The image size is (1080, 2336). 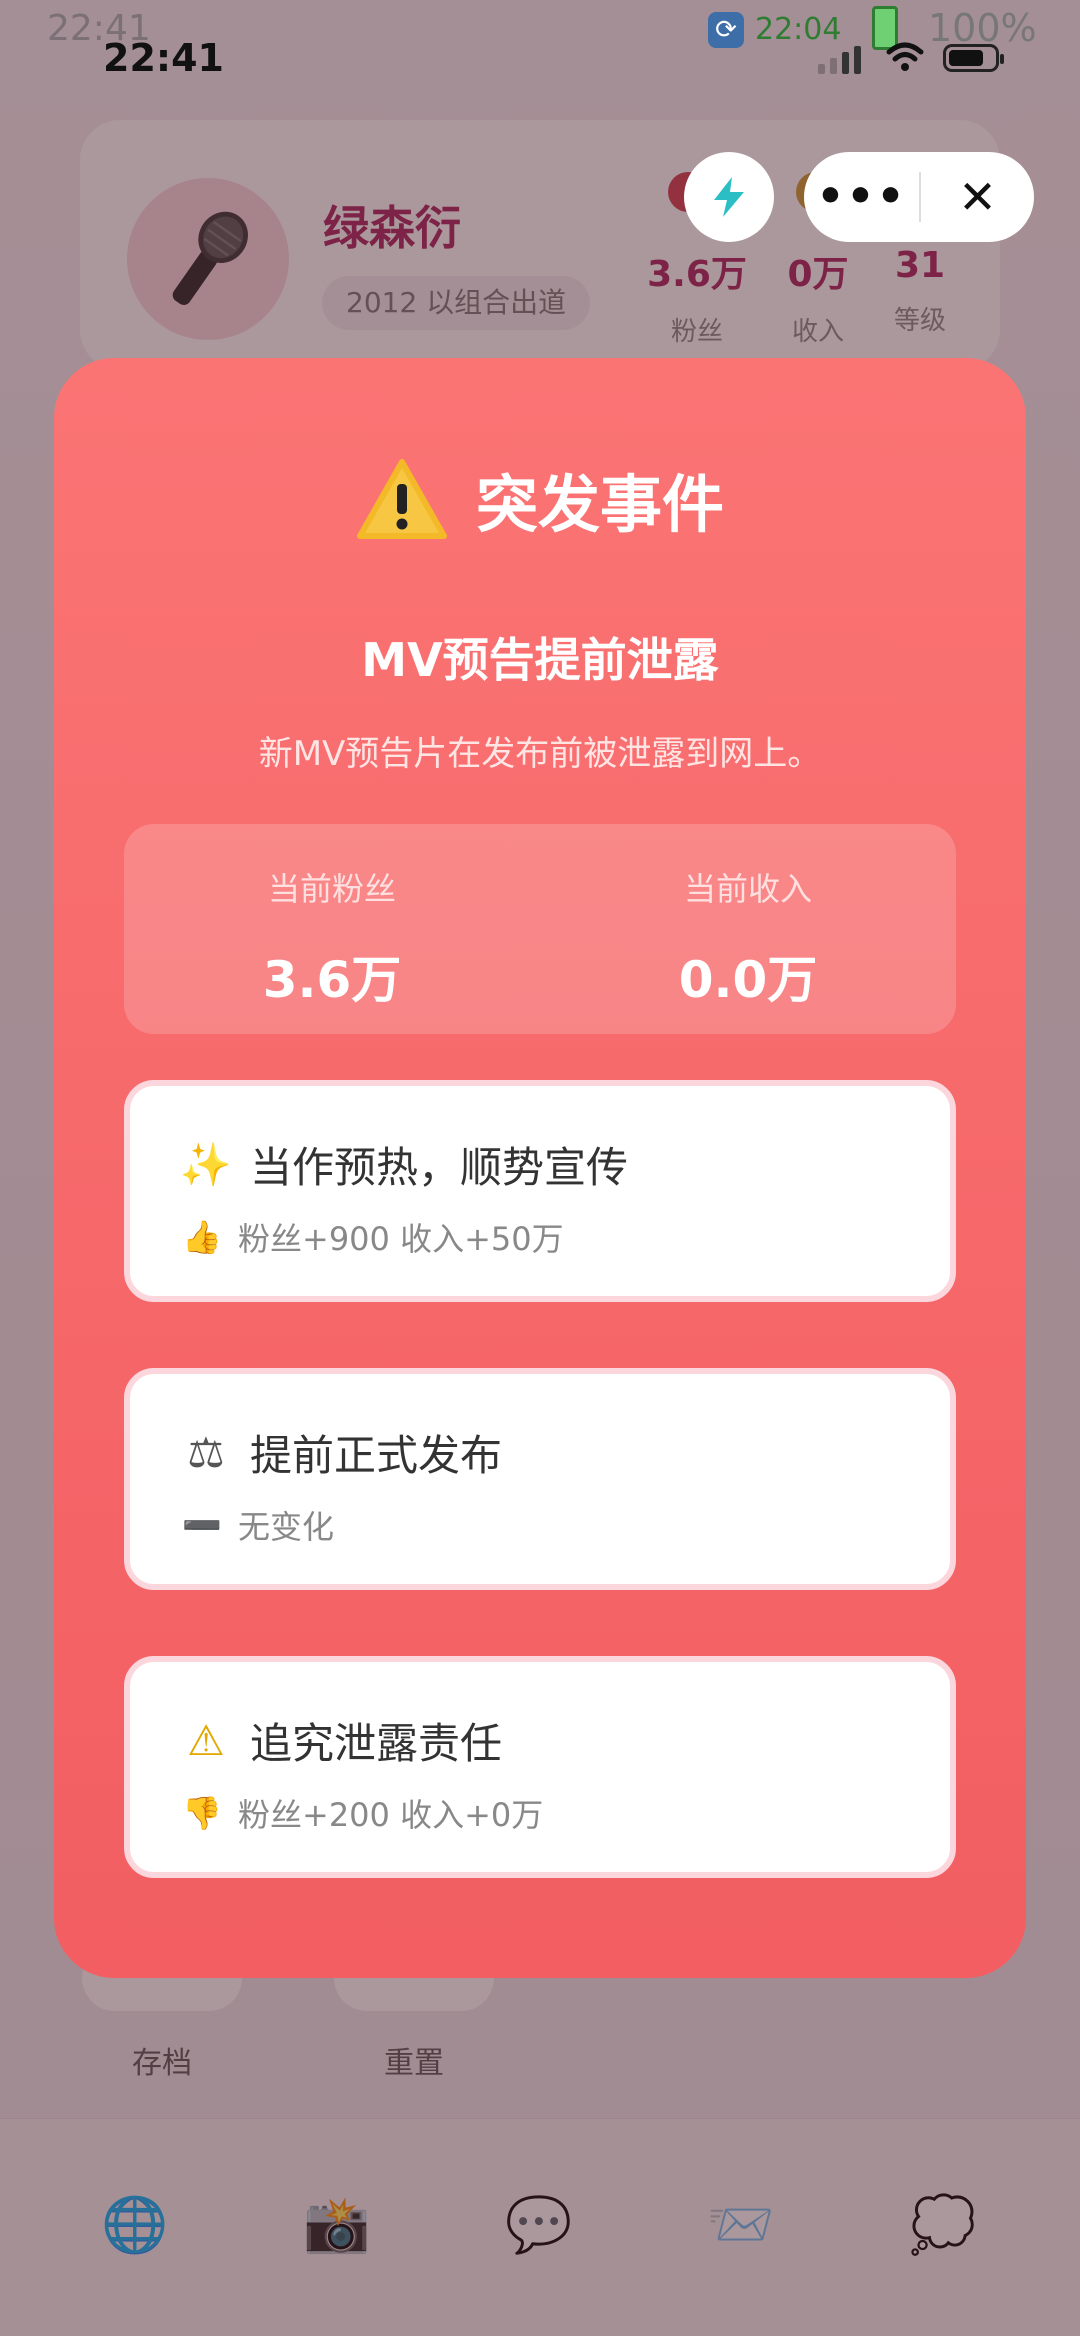 What do you see at coordinates (332, 980) in the screenshot?
I see `current-fans-value: 3.6万` at bounding box center [332, 980].